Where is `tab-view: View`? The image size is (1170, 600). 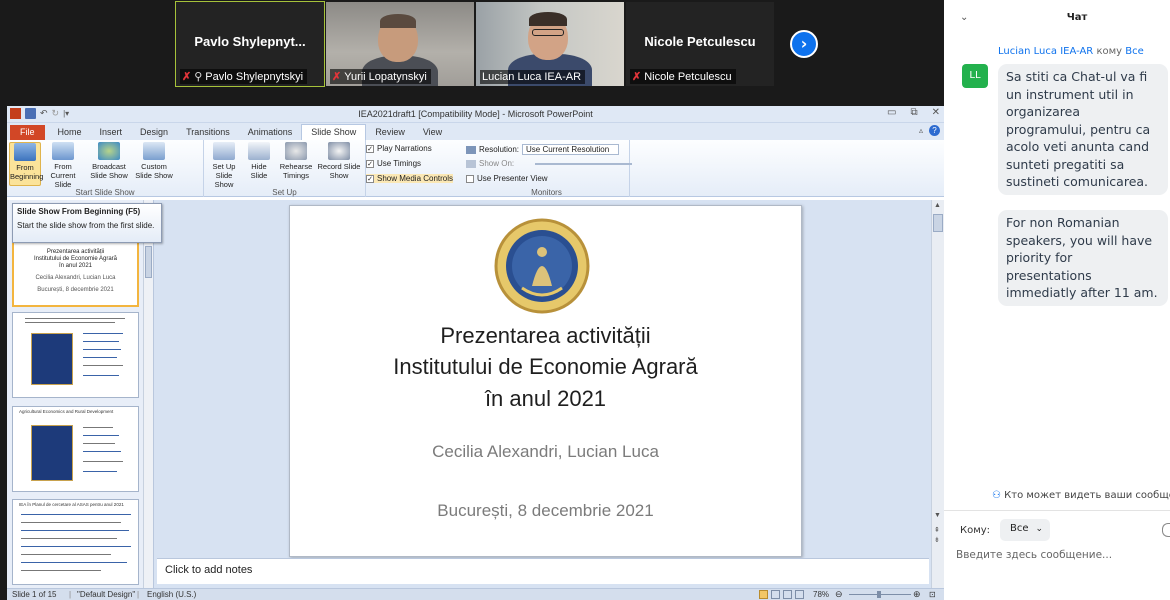 tab-view: View is located at coordinates (432, 132).